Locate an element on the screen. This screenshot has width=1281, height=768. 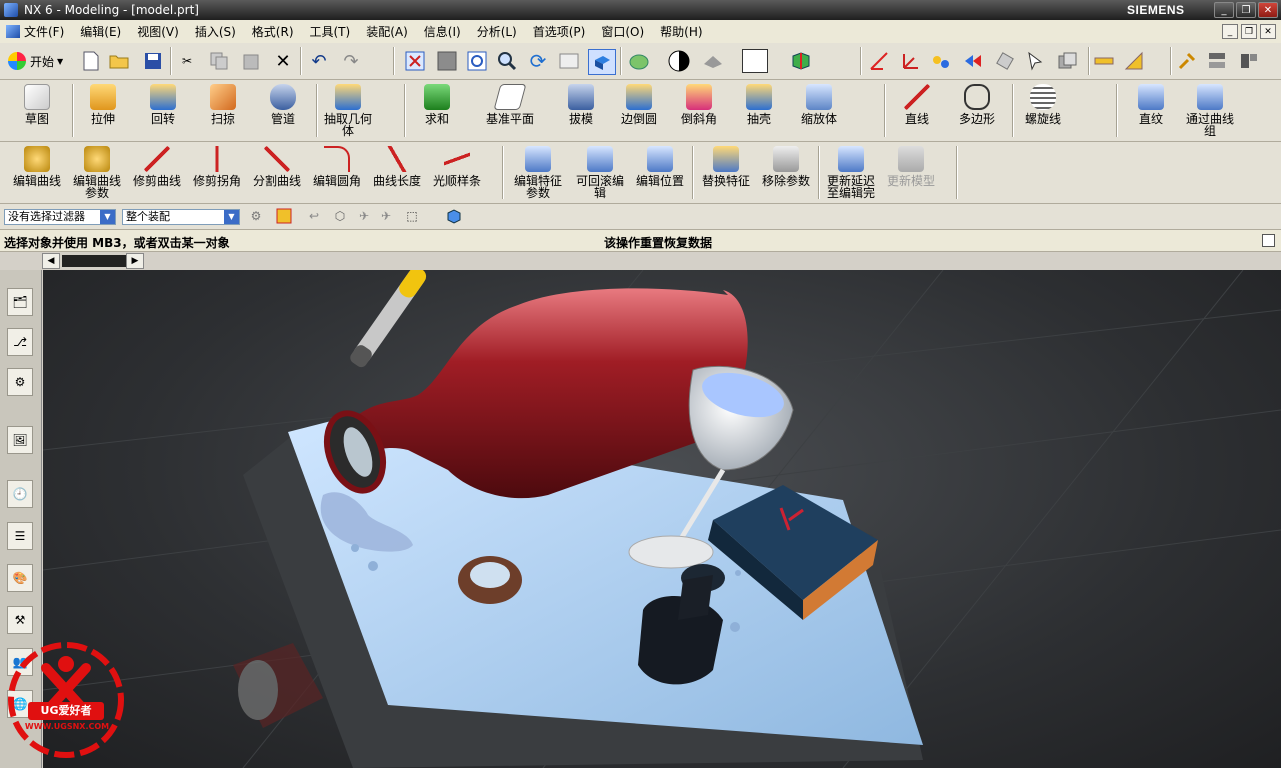
polygon-button: 多边形 is located at coordinates (977, 102).